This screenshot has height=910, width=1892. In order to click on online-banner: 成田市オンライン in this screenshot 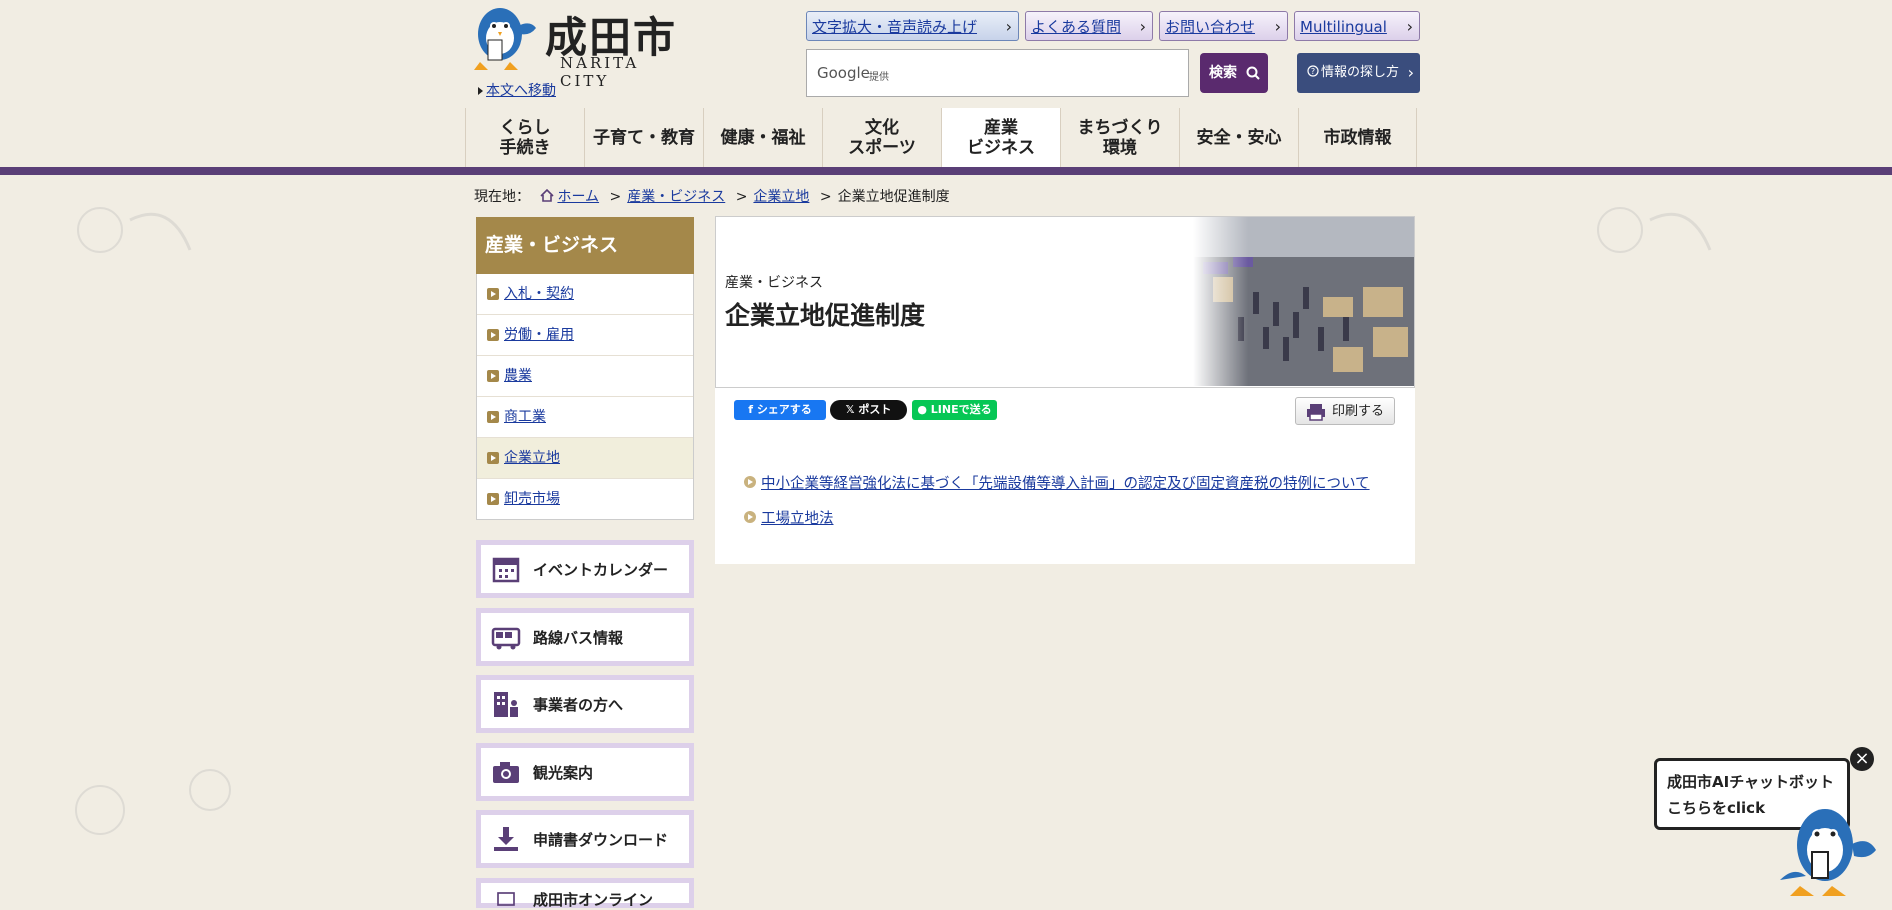, I will do `click(585, 893)`.